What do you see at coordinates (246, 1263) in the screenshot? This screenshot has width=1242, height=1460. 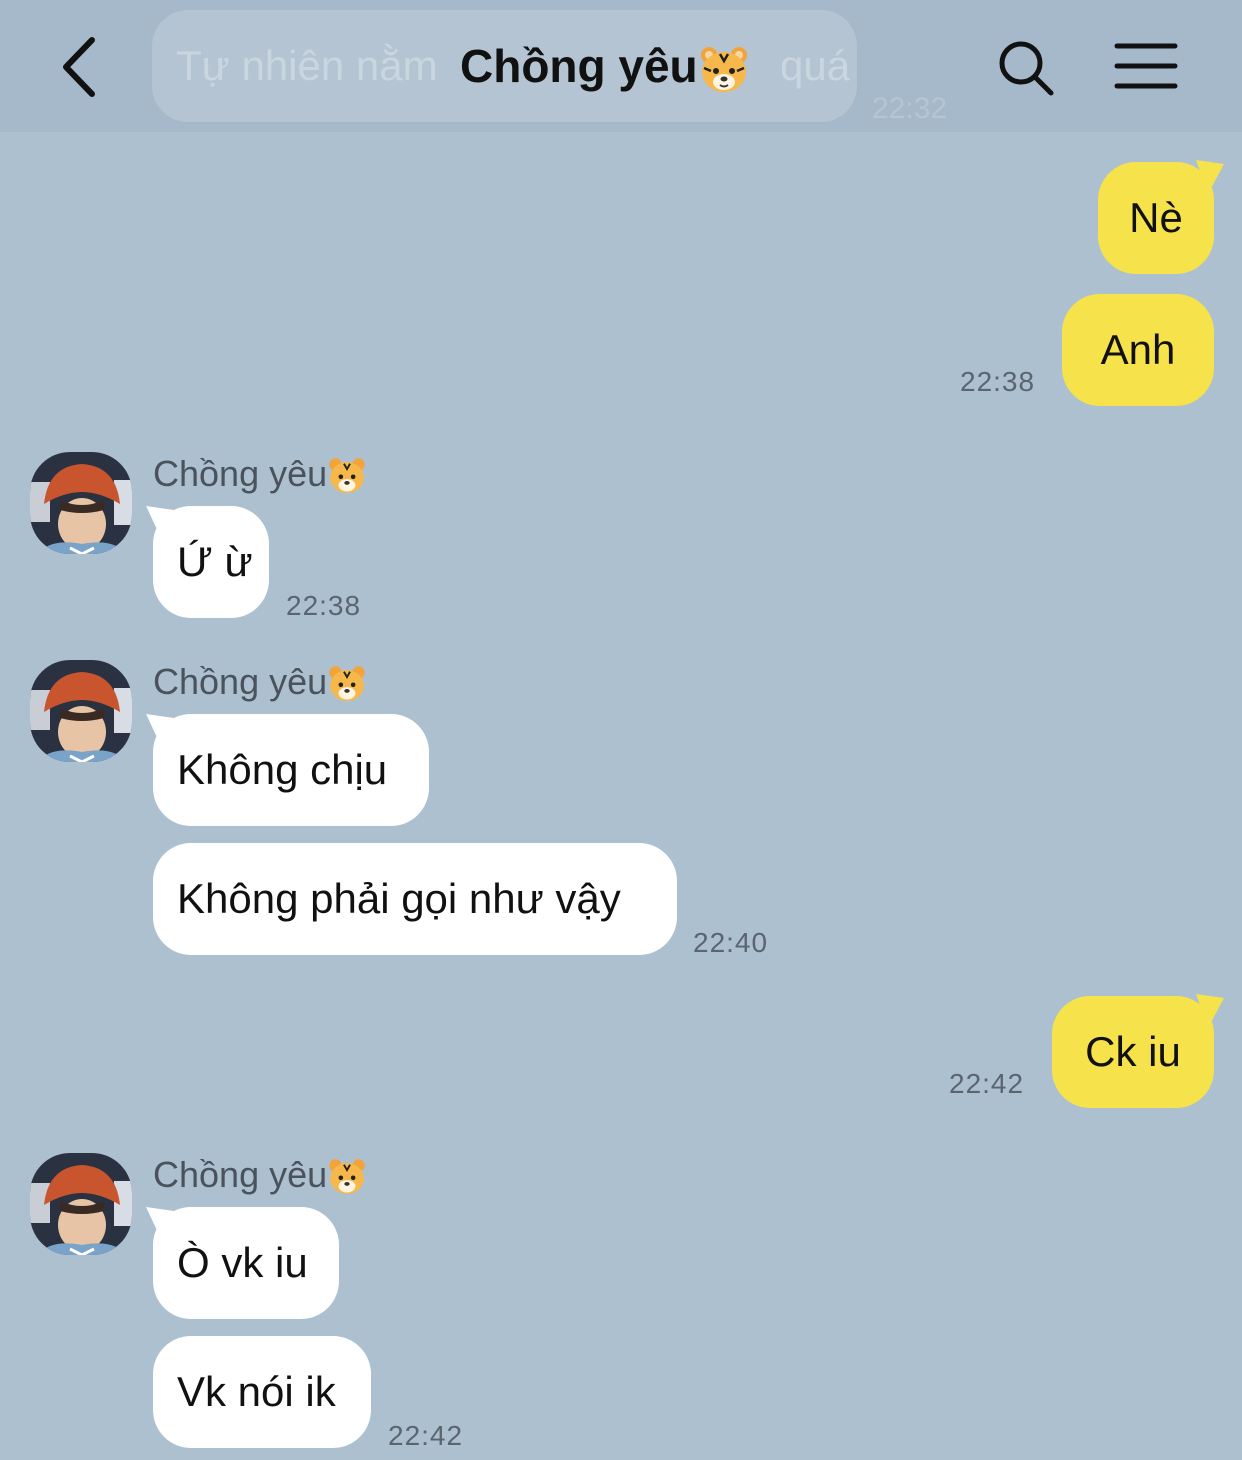 I see `their-message-bubble: Ò vk iu` at bounding box center [246, 1263].